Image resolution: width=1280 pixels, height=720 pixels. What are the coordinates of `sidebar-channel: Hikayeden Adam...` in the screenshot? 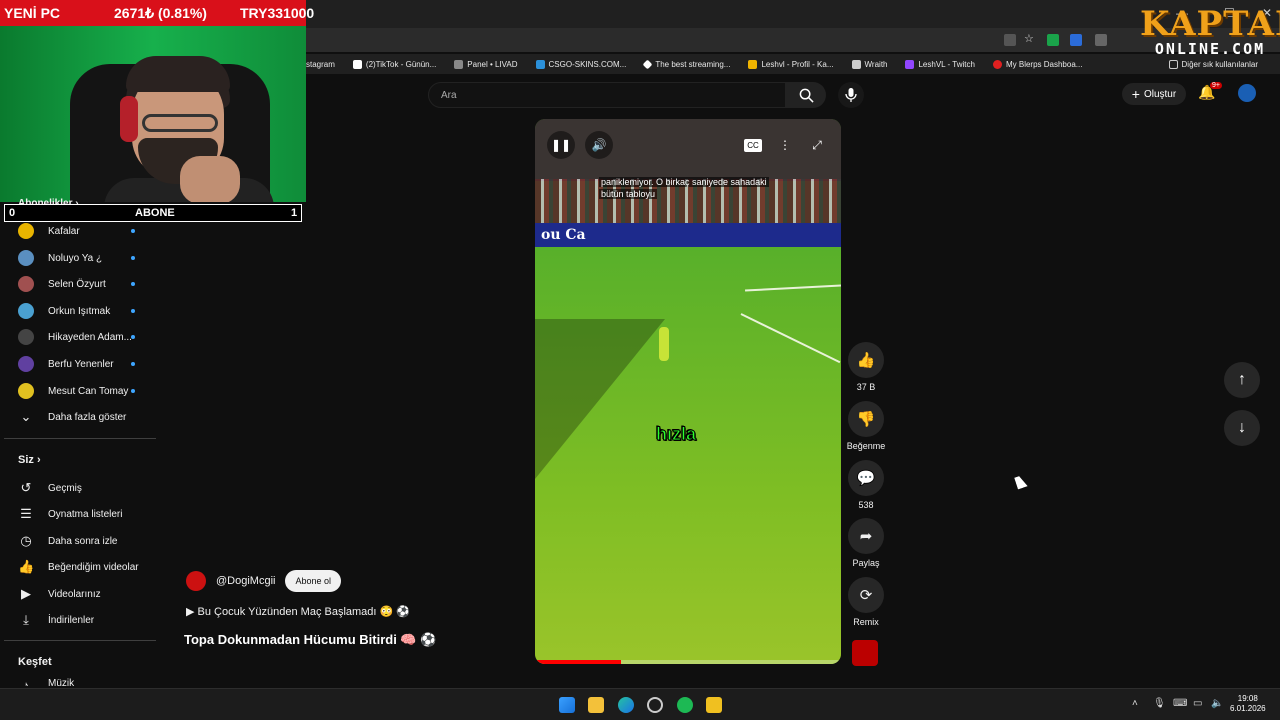 It's located at (75, 337).